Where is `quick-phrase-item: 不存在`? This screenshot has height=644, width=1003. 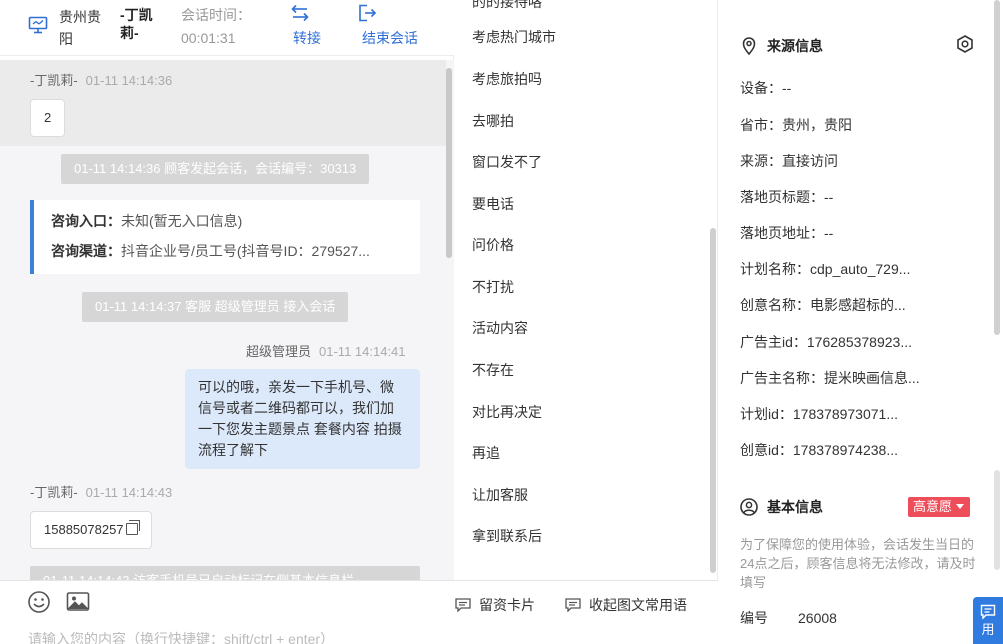 quick-phrase-item: 不存在 is located at coordinates (493, 370).